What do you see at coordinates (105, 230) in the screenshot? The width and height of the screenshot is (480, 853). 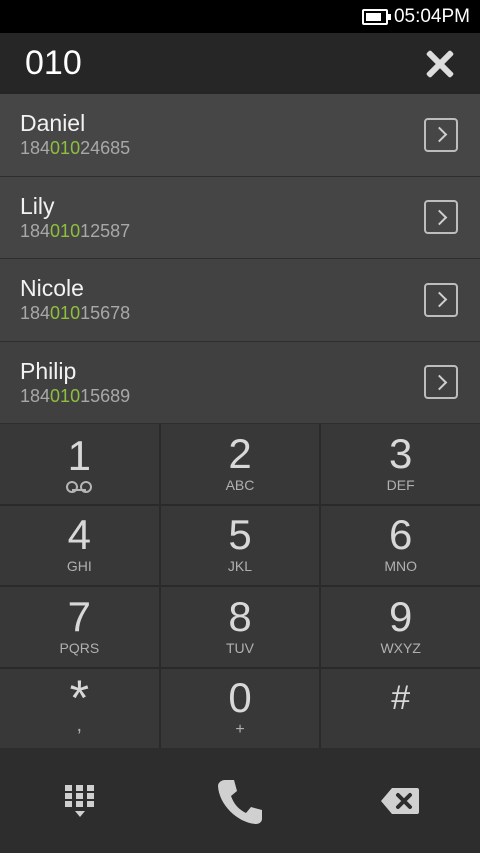 I see `number-suffix: 12587` at bounding box center [105, 230].